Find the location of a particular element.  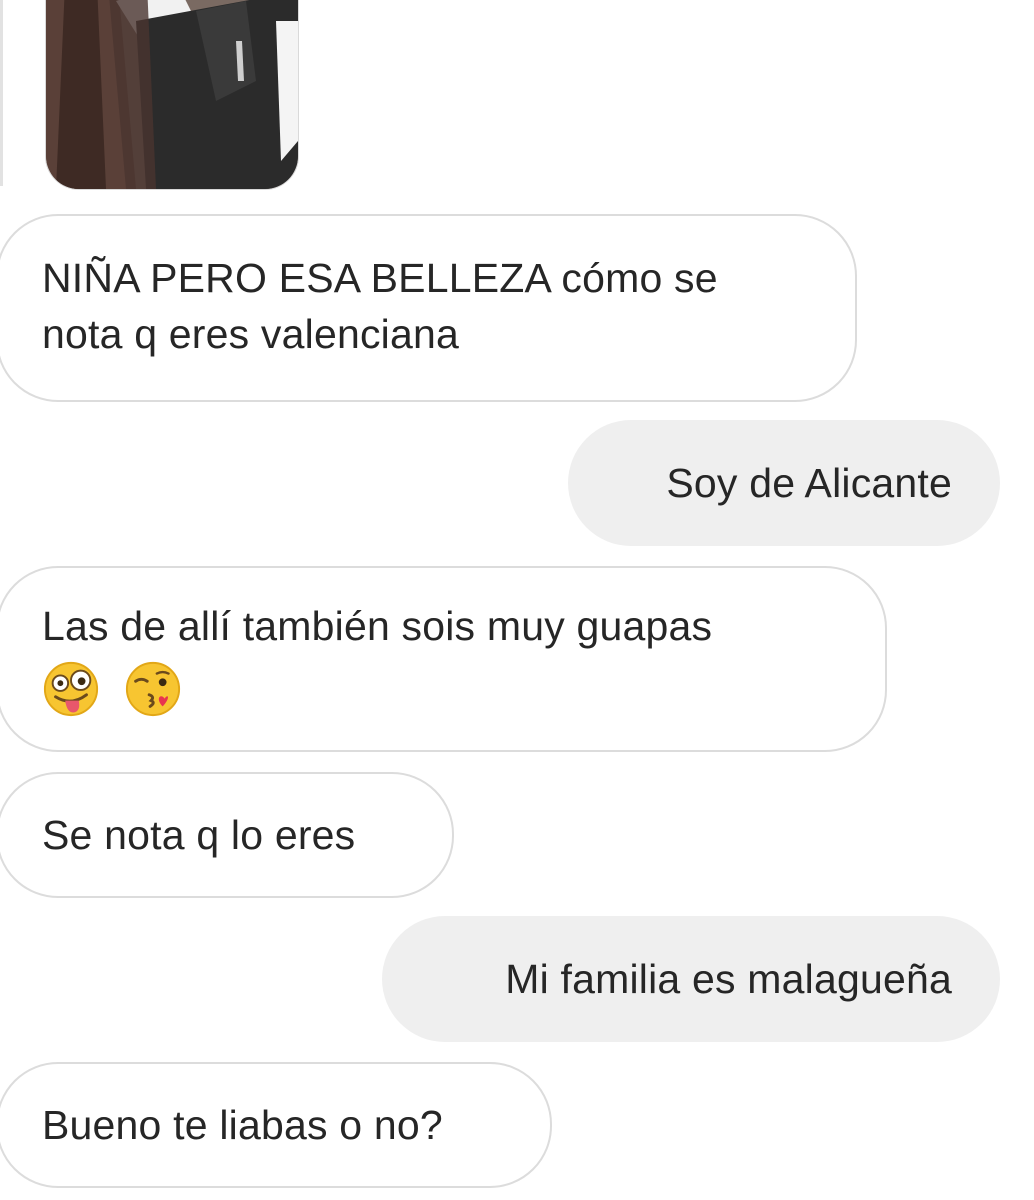

shared-photo-image is located at coordinates (172, 94).